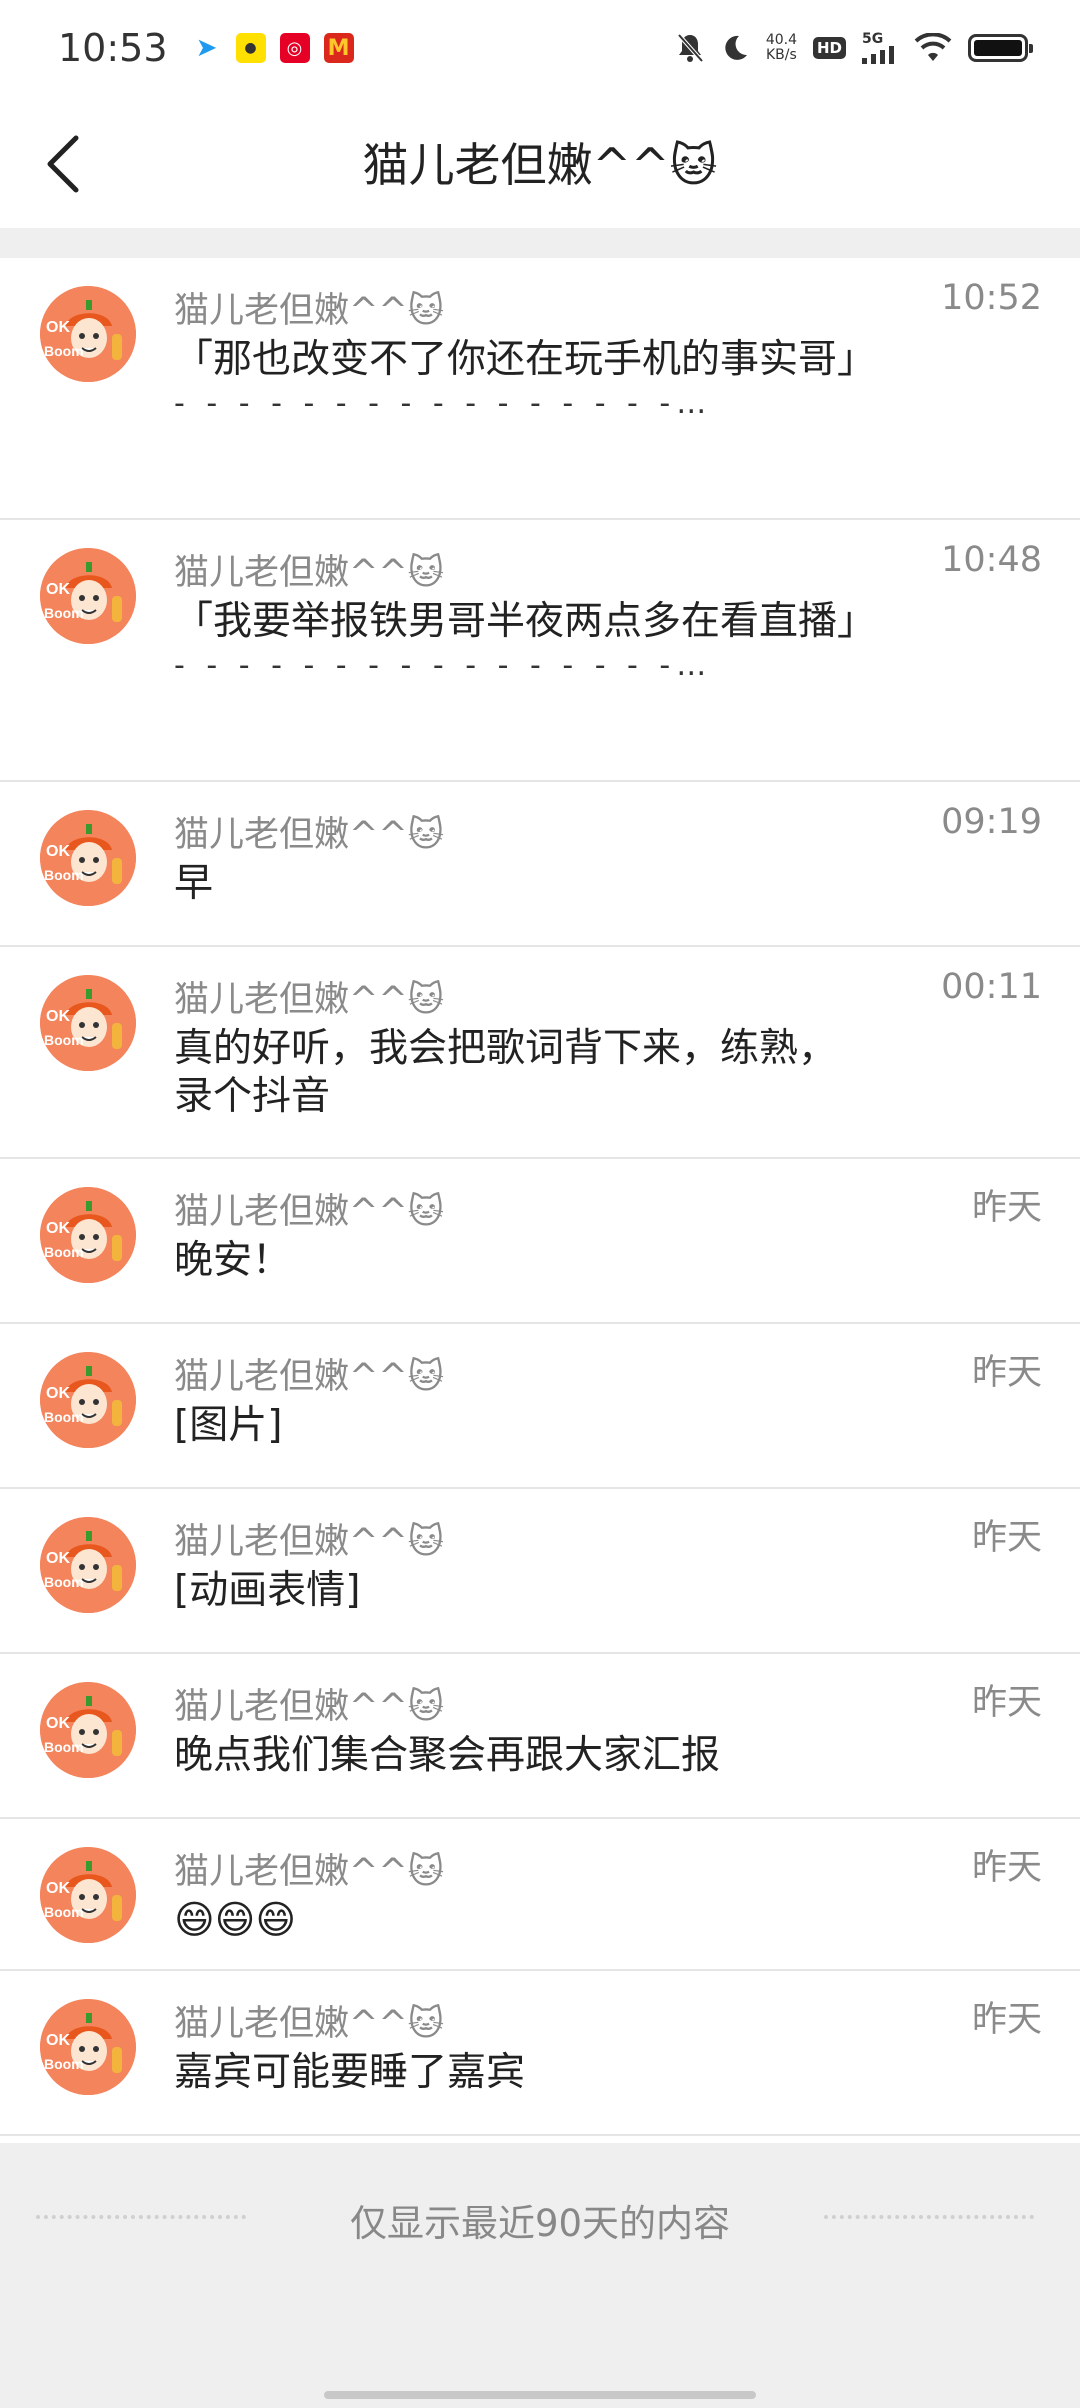  Describe the element at coordinates (540, 165) in the screenshot. I see `page-title: 猫儿老但嫩^^🐱` at that location.